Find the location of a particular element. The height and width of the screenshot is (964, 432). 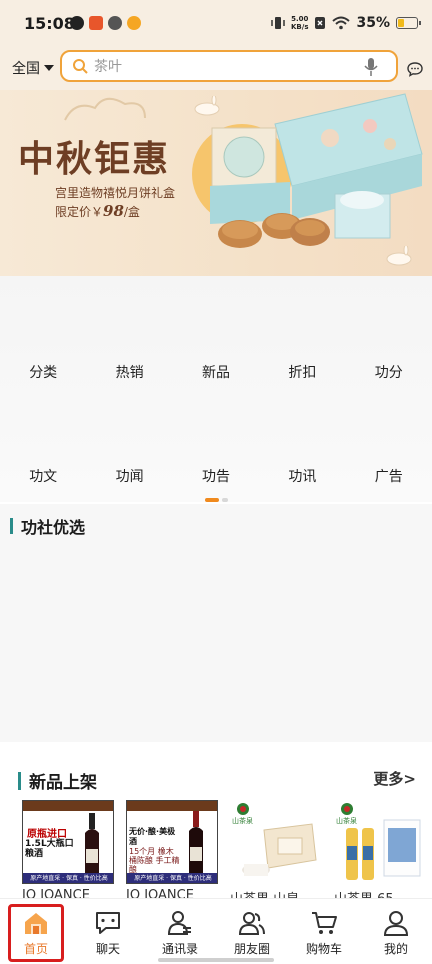

menu-item-category: 分类 is located at coordinates (43, 372).